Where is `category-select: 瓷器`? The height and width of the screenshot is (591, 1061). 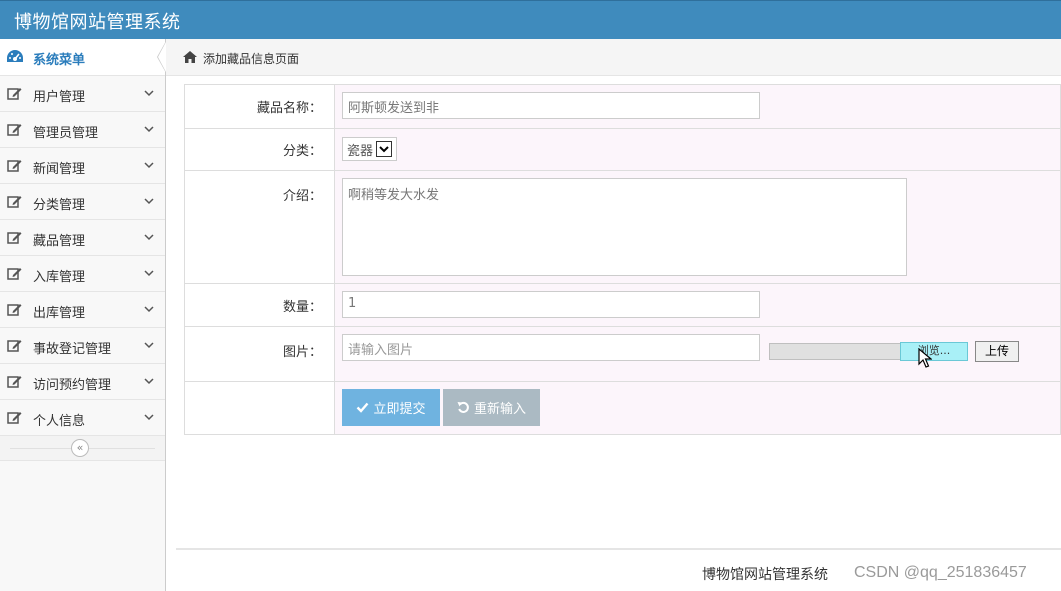
category-select: 瓷器 is located at coordinates (370, 149).